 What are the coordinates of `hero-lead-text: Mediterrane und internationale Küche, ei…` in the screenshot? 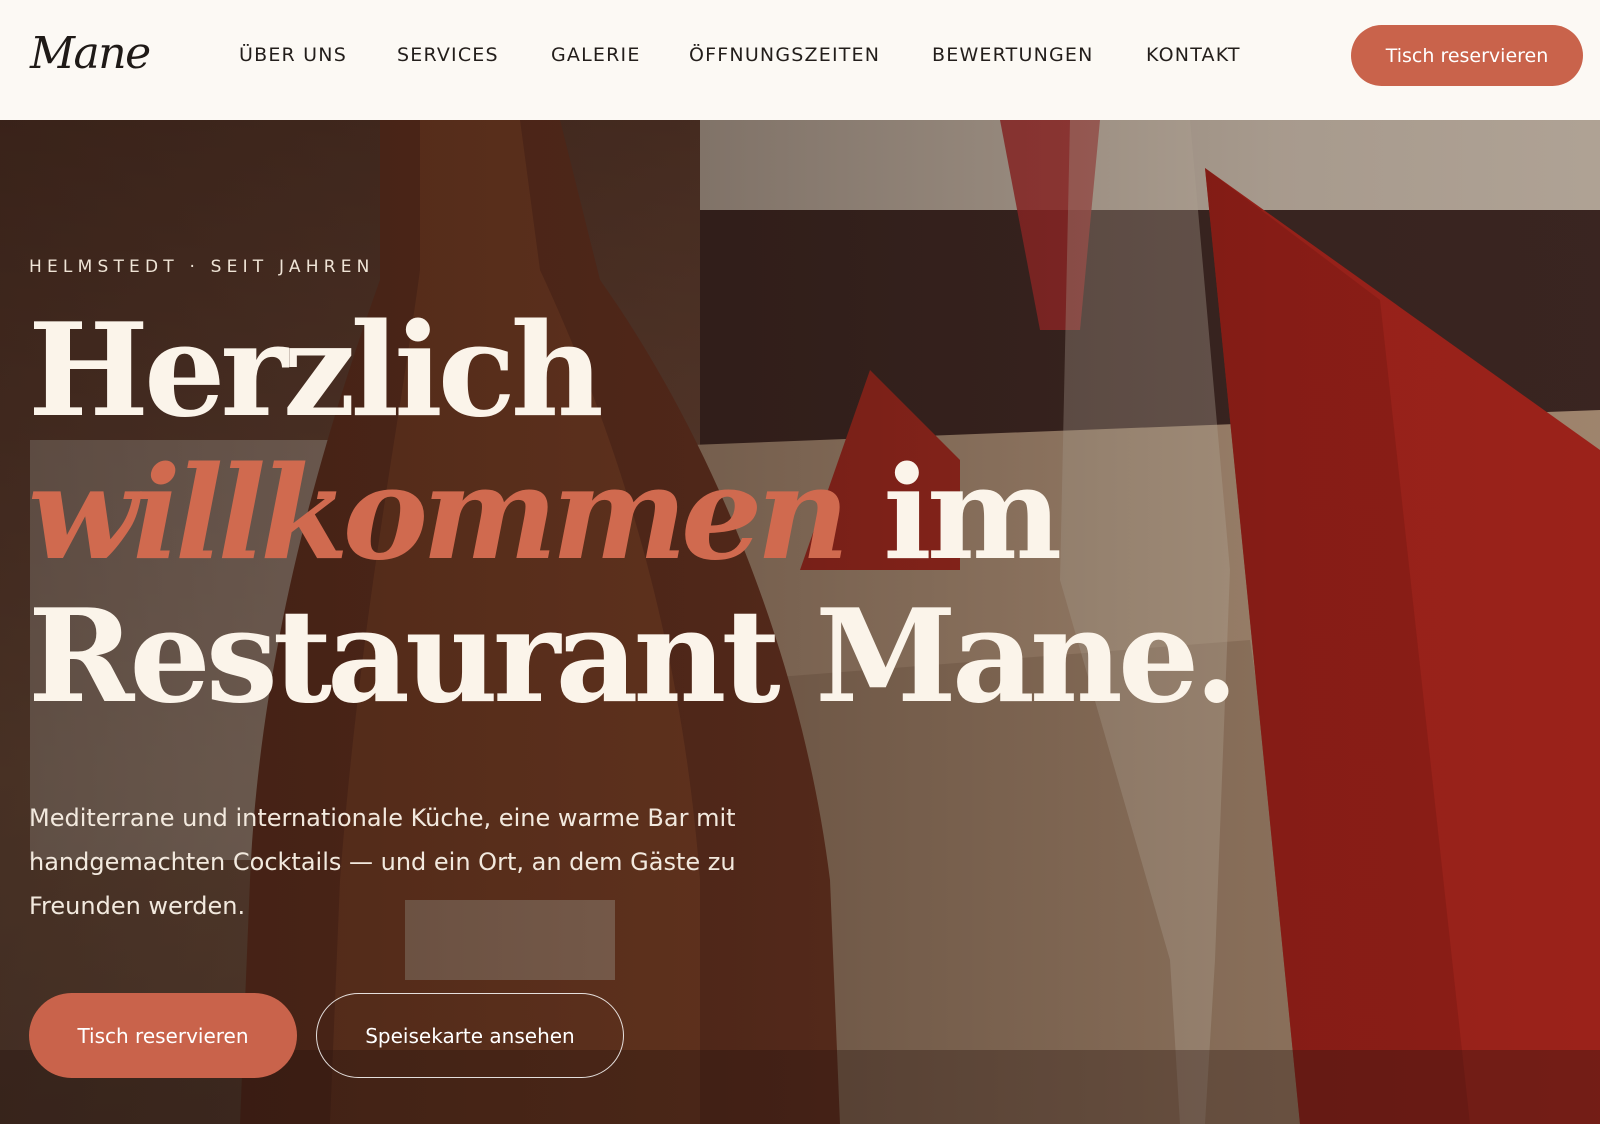 It's located at (382, 862).